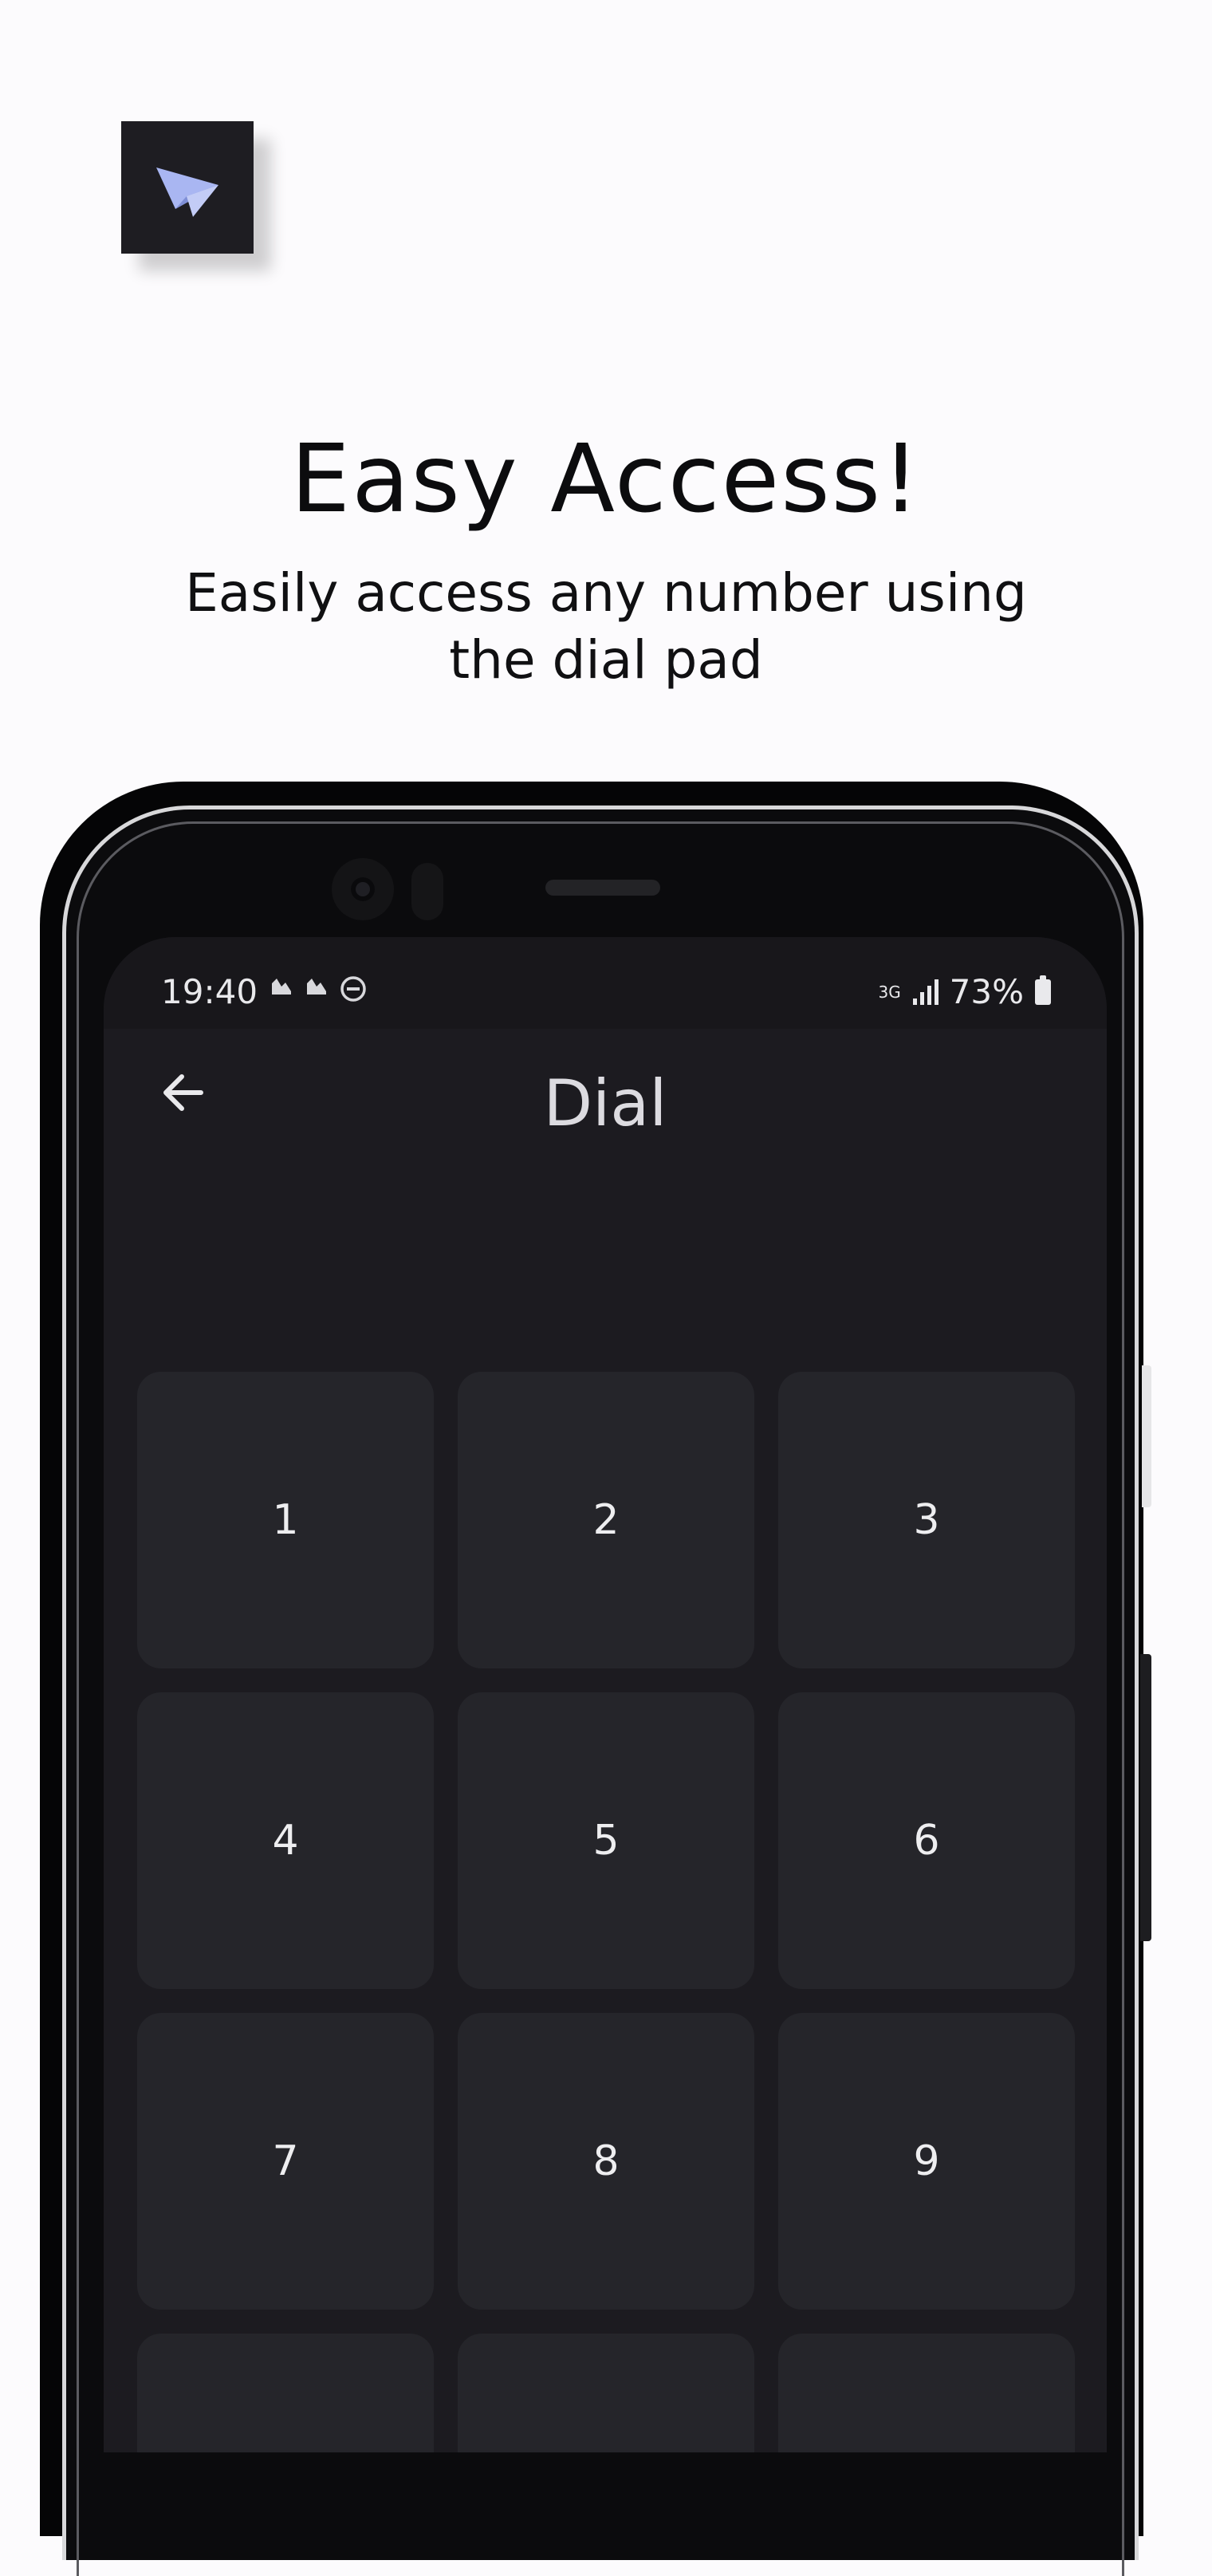 The image size is (1212, 2576). I want to click on dial-key-5: 5, so click(606, 1840).